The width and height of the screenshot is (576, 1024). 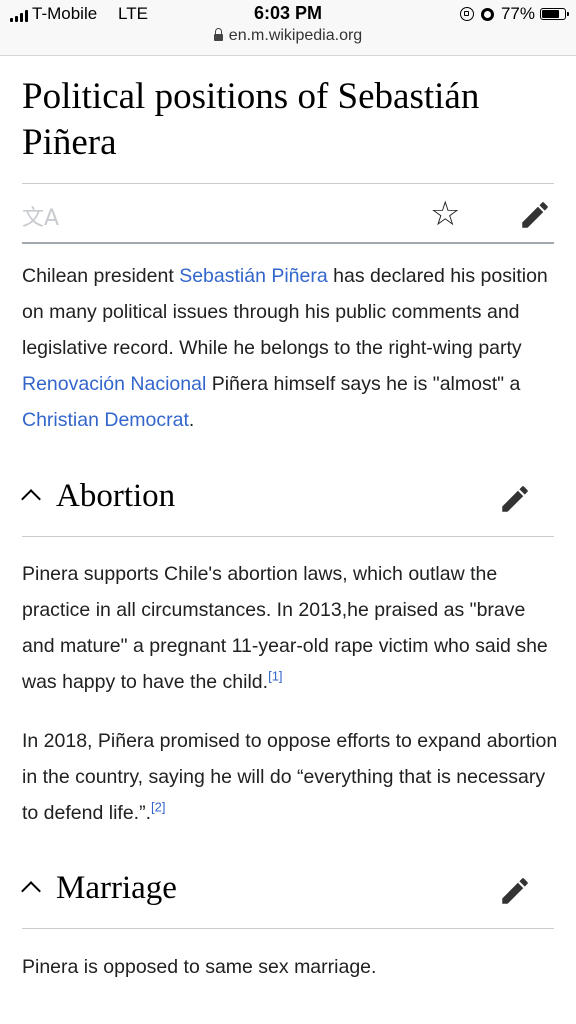 What do you see at coordinates (550, 14) in the screenshot?
I see `battery-level` at bounding box center [550, 14].